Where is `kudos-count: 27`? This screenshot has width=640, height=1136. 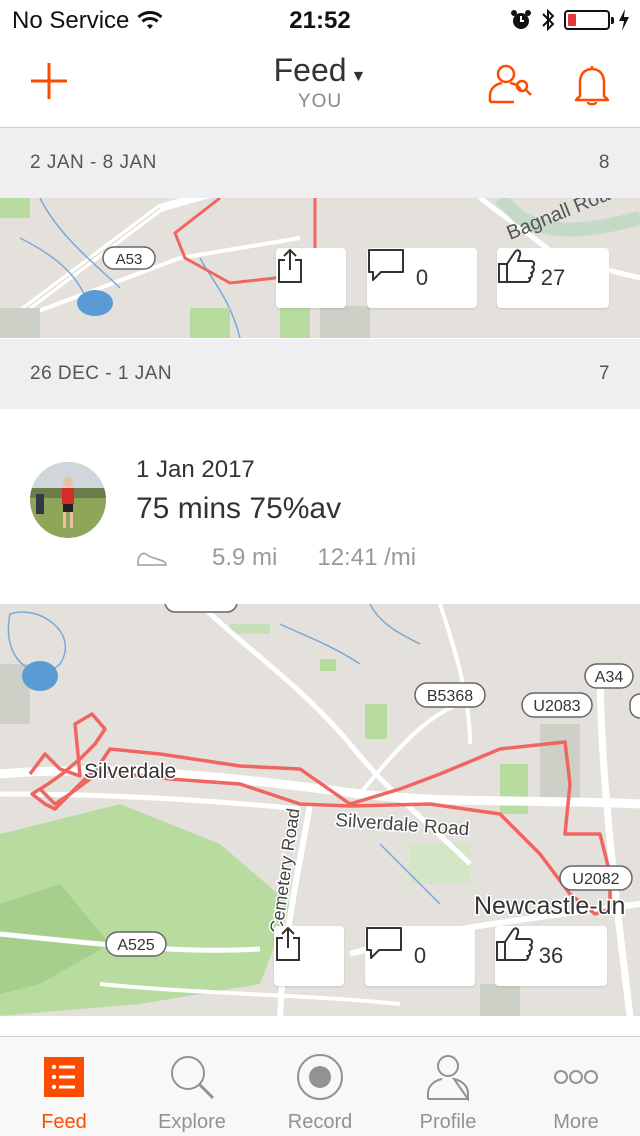 kudos-count: 27 is located at coordinates (553, 277).